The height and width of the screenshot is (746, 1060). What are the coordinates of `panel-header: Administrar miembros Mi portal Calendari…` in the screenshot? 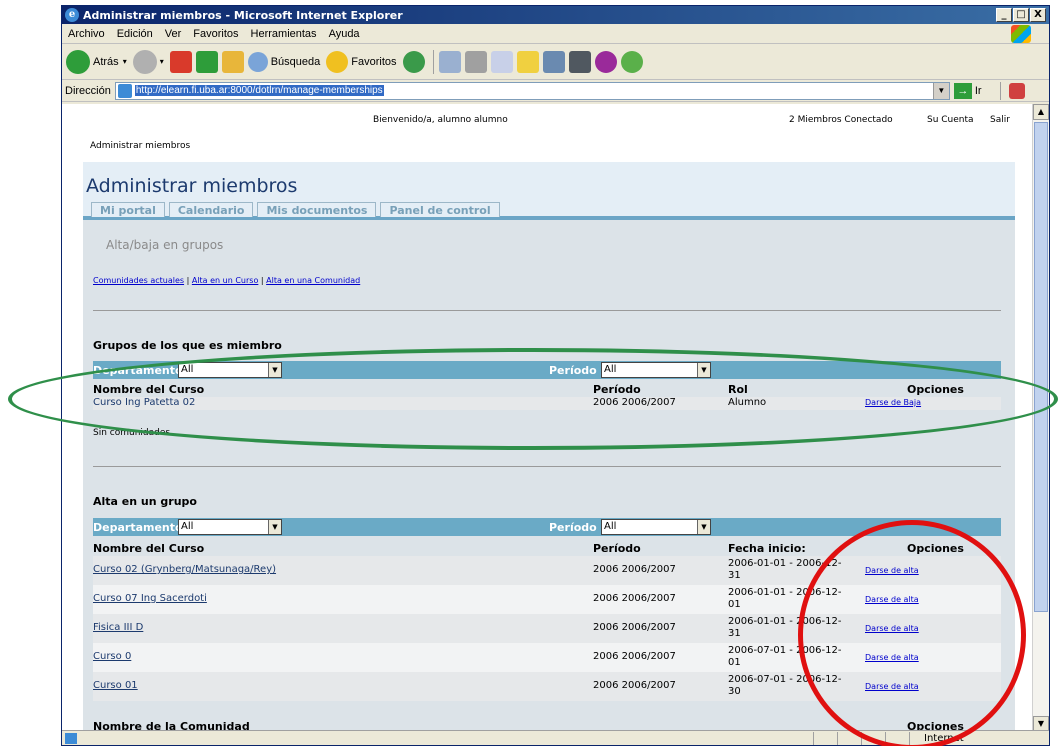 It's located at (549, 191).